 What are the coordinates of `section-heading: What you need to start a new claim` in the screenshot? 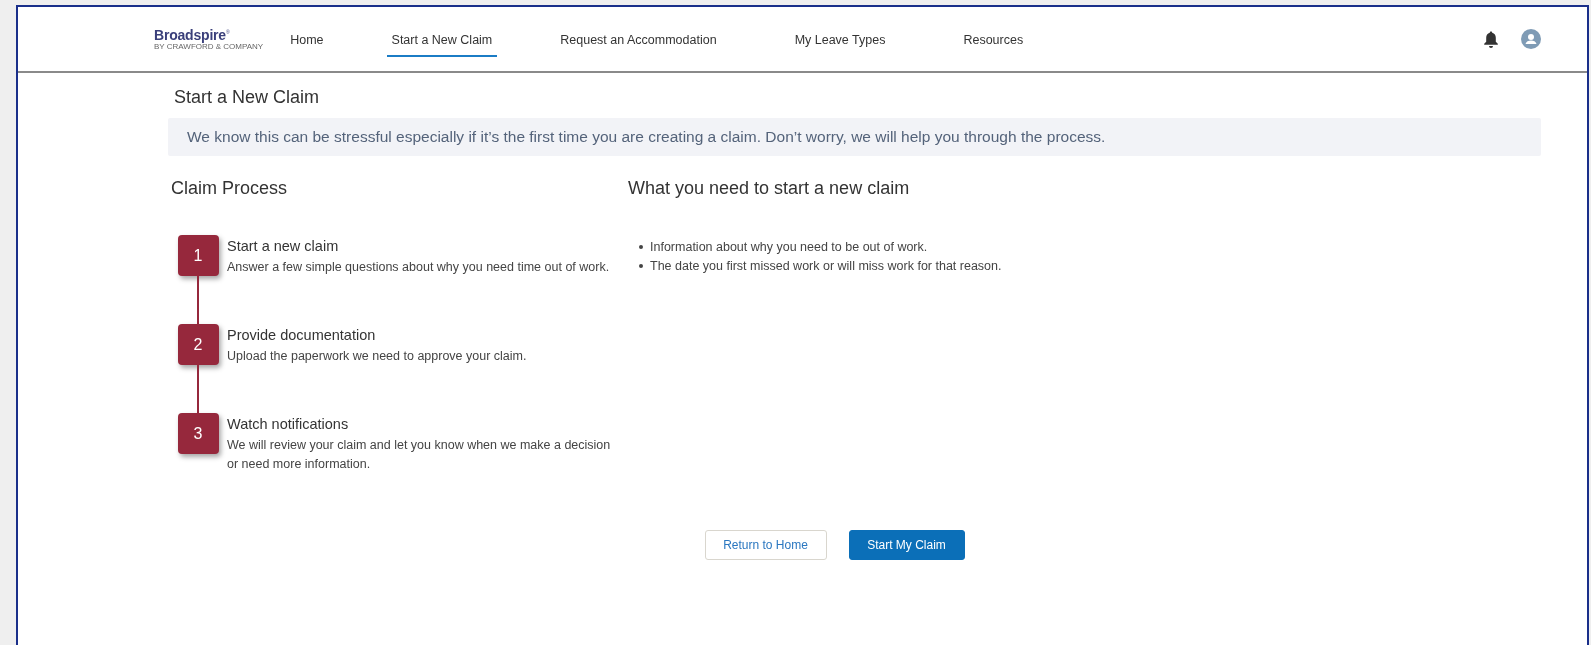 It's located at (769, 188).